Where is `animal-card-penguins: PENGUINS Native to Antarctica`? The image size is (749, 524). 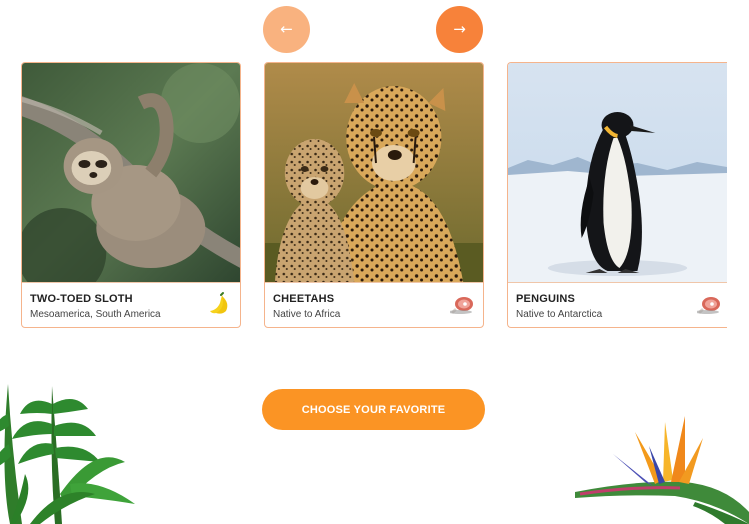 animal-card-penguins: PENGUINS Native to Antarctica is located at coordinates (617, 195).